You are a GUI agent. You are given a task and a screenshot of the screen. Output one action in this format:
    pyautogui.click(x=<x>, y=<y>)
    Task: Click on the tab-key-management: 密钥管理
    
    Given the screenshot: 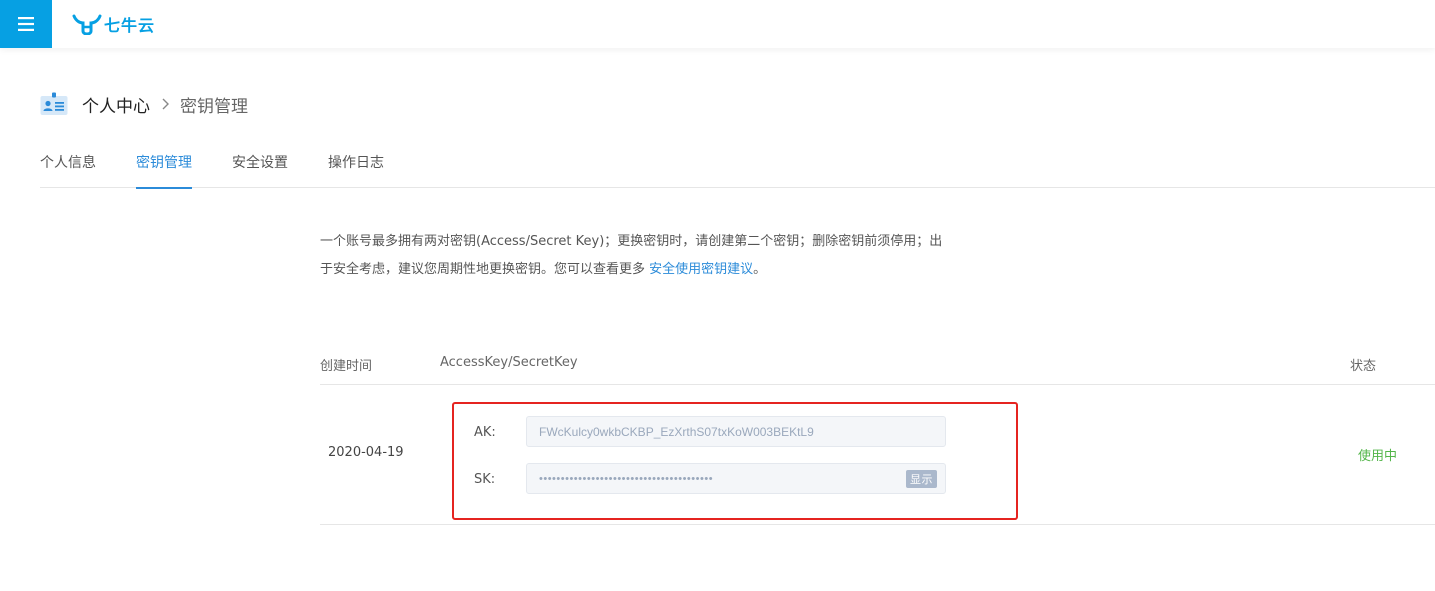 What is the action you would take?
    pyautogui.click(x=164, y=167)
    